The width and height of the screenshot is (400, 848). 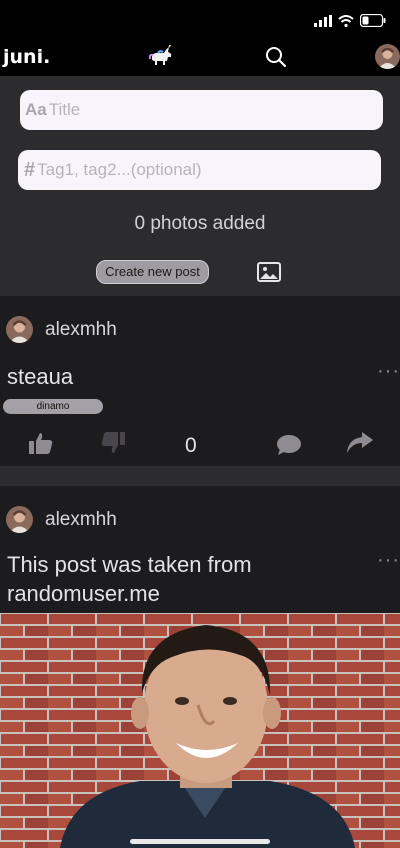 What do you see at coordinates (276, 57) in the screenshot?
I see `search-icon` at bounding box center [276, 57].